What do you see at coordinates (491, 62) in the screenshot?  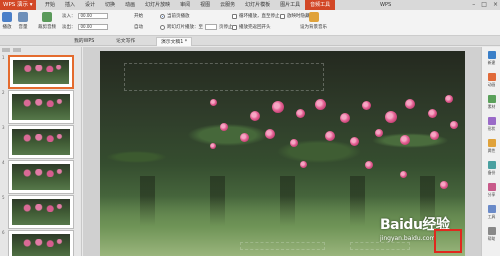 I see `toolbar-label: 新建` at bounding box center [491, 62].